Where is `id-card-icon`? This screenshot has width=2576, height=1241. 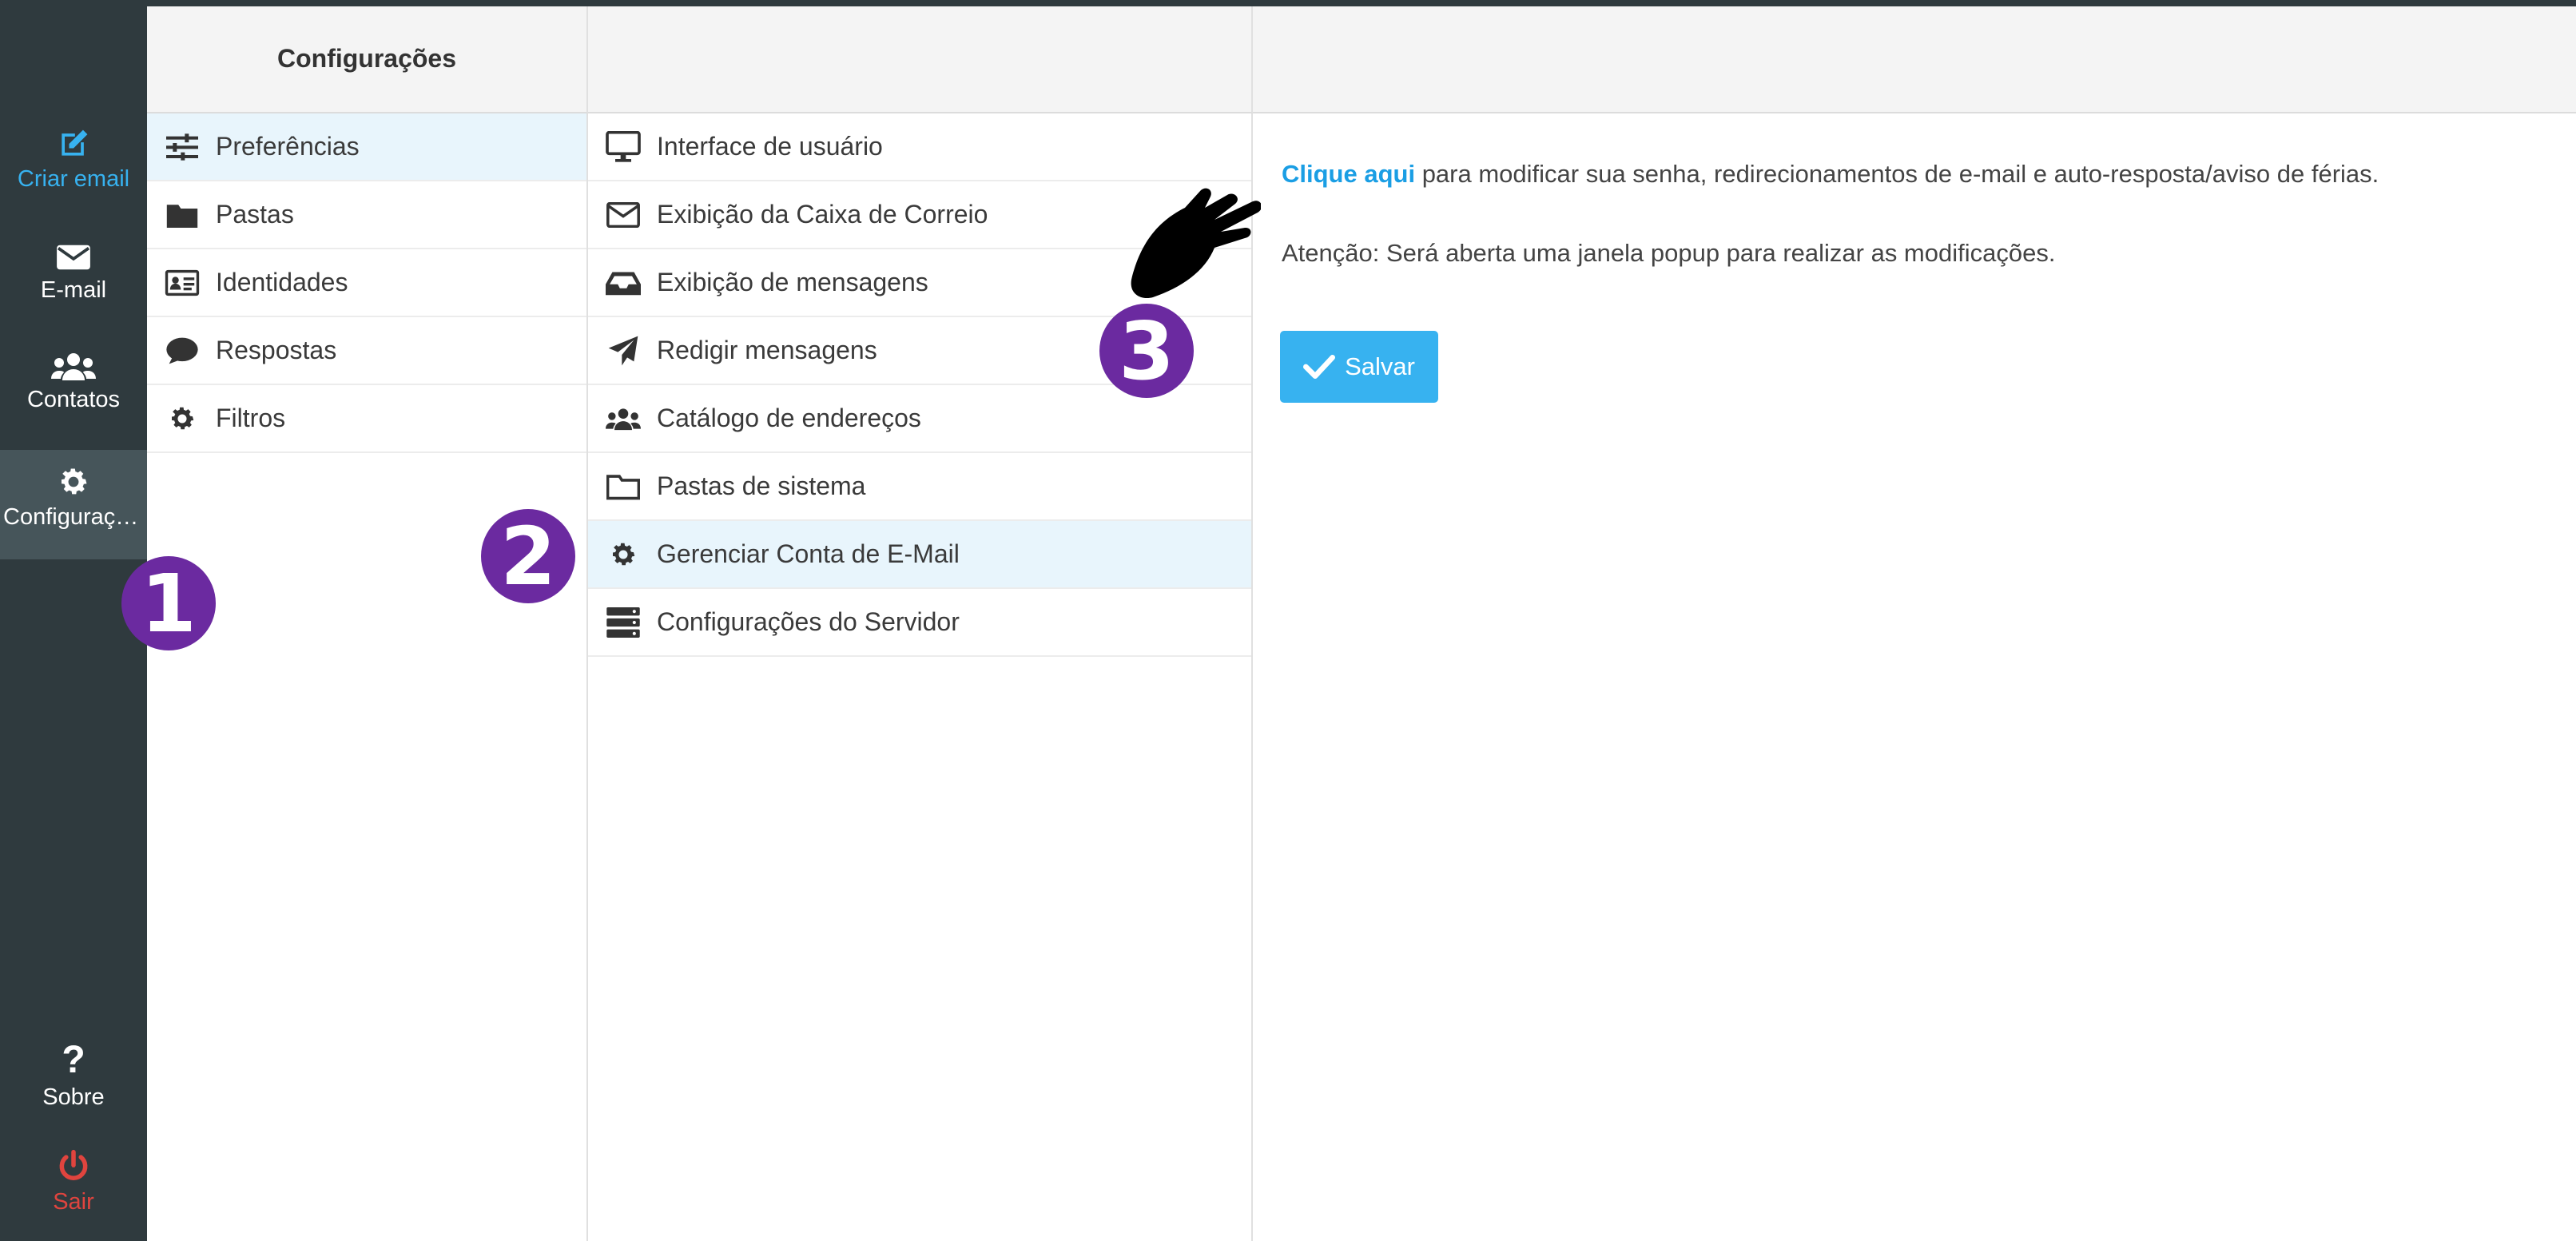
id-card-icon is located at coordinates (182, 282).